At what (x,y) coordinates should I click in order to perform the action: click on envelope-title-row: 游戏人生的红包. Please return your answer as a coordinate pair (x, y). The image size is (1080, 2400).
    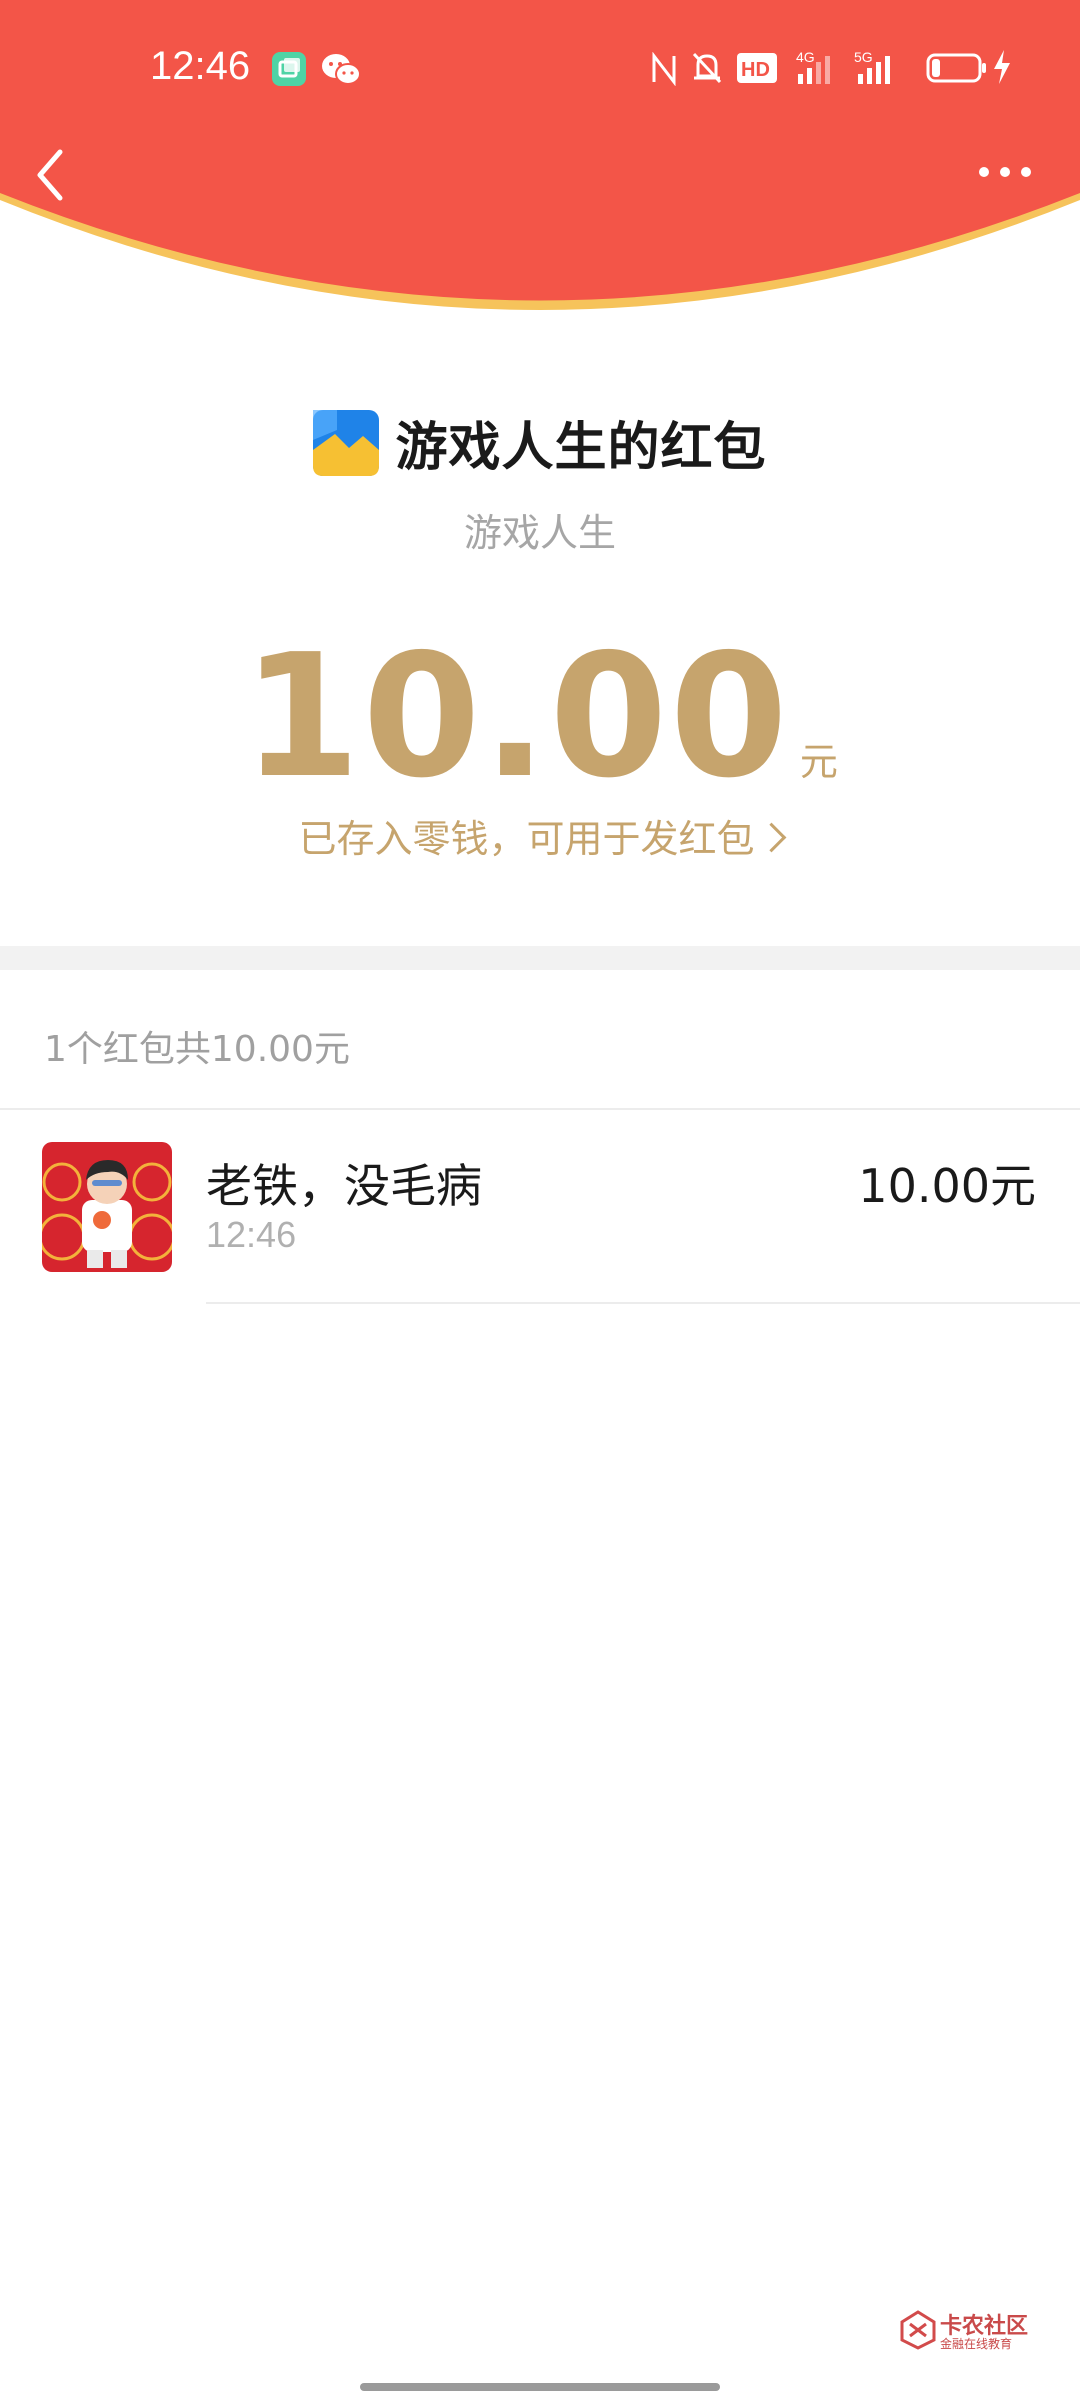
    Looking at the image, I should click on (540, 445).